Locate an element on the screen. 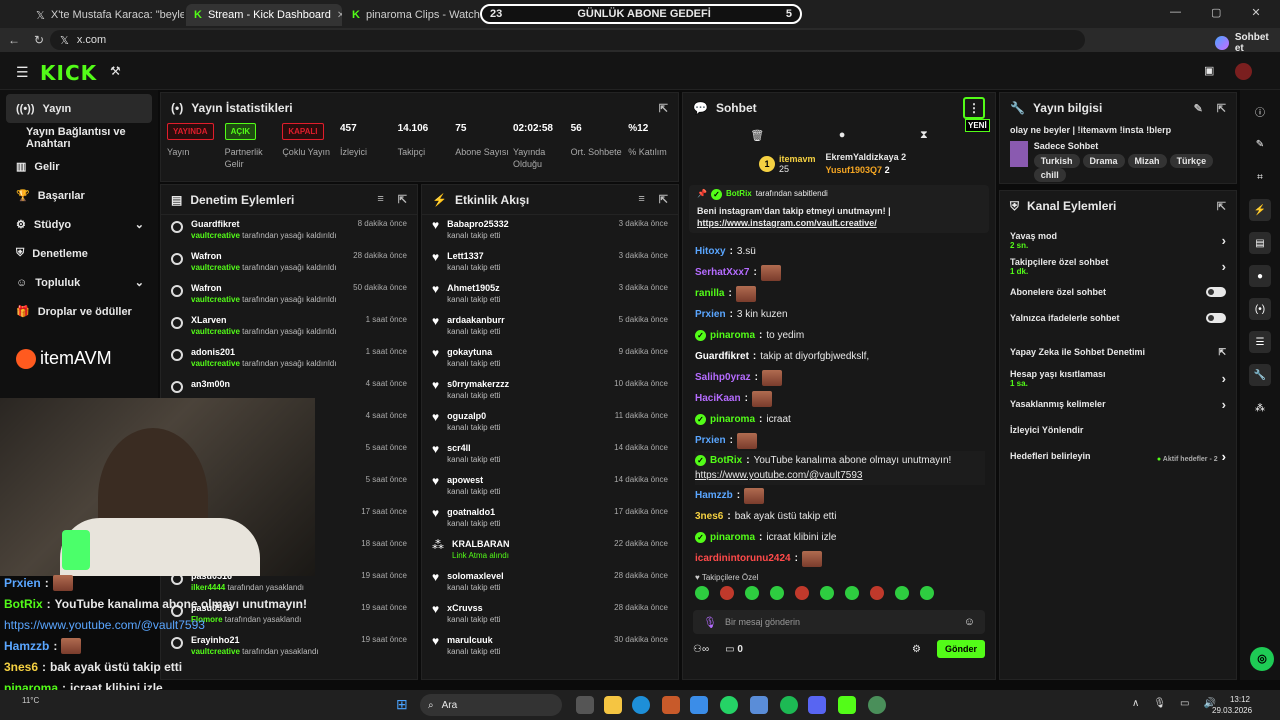  trash-icon: 🗑 is located at coordinates (757, 135).